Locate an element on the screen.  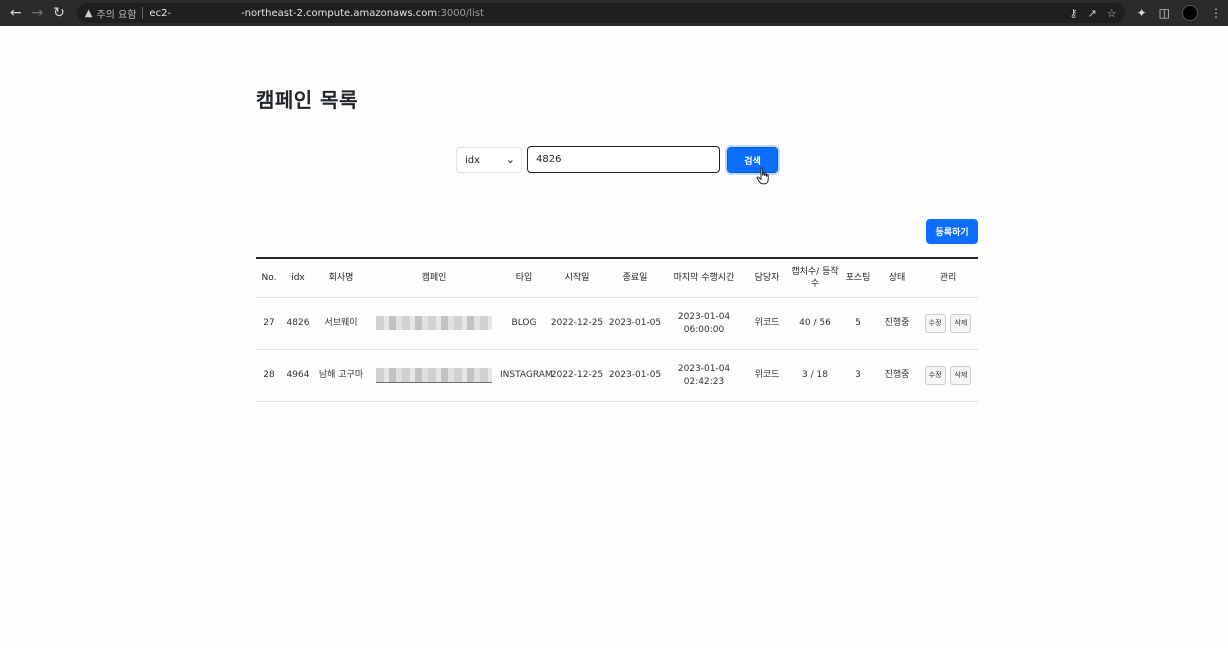
search-input: 4826 is located at coordinates (623, 159).